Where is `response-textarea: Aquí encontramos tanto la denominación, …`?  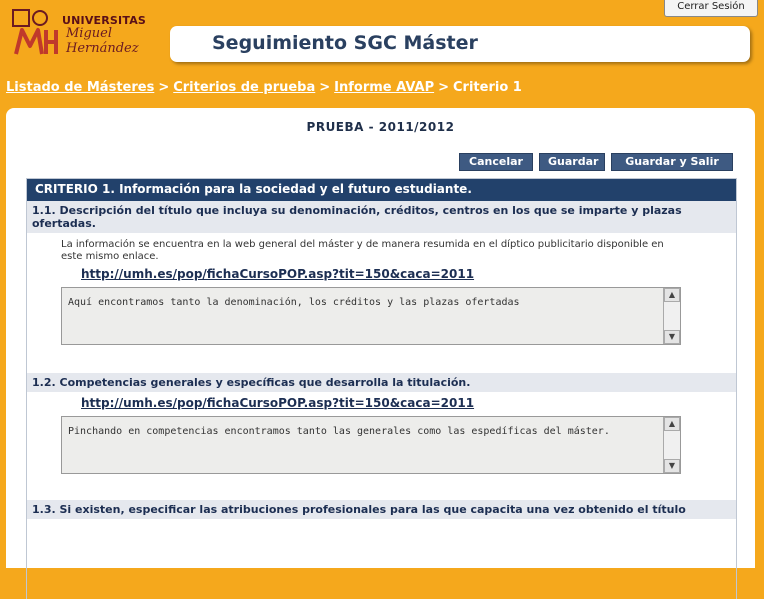 response-textarea: Aquí encontramos tanto la denominación, … is located at coordinates (371, 316).